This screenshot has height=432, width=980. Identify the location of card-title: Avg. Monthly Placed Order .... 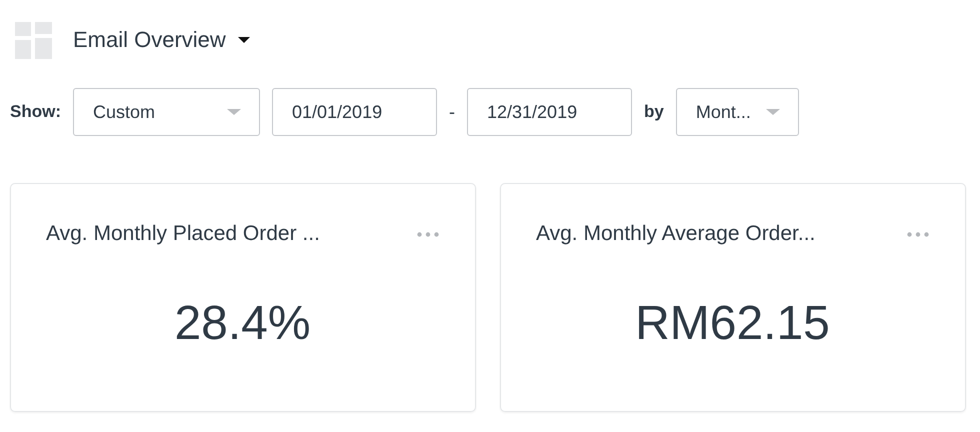
(183, 234).